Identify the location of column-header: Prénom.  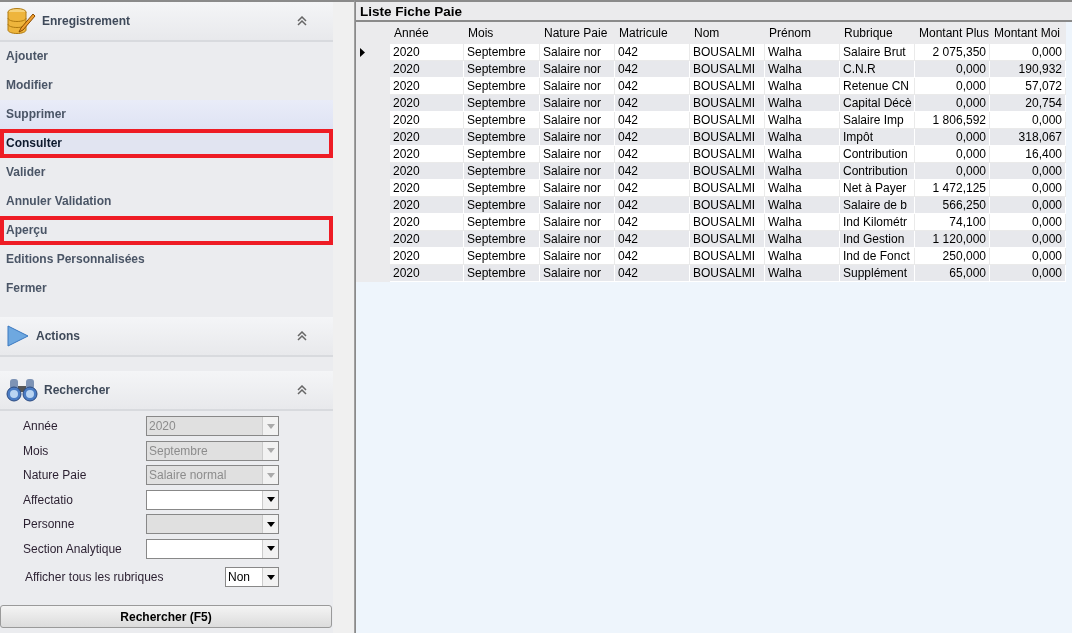
(802, 33).